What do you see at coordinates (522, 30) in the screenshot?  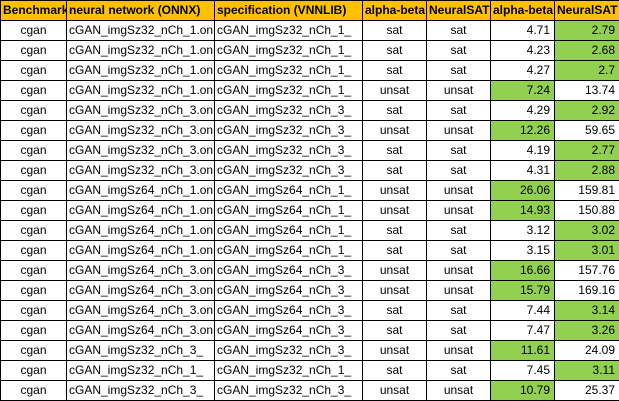 I see `cell-alpha-beta-time: 4.71` at bounding box center [522, 30].